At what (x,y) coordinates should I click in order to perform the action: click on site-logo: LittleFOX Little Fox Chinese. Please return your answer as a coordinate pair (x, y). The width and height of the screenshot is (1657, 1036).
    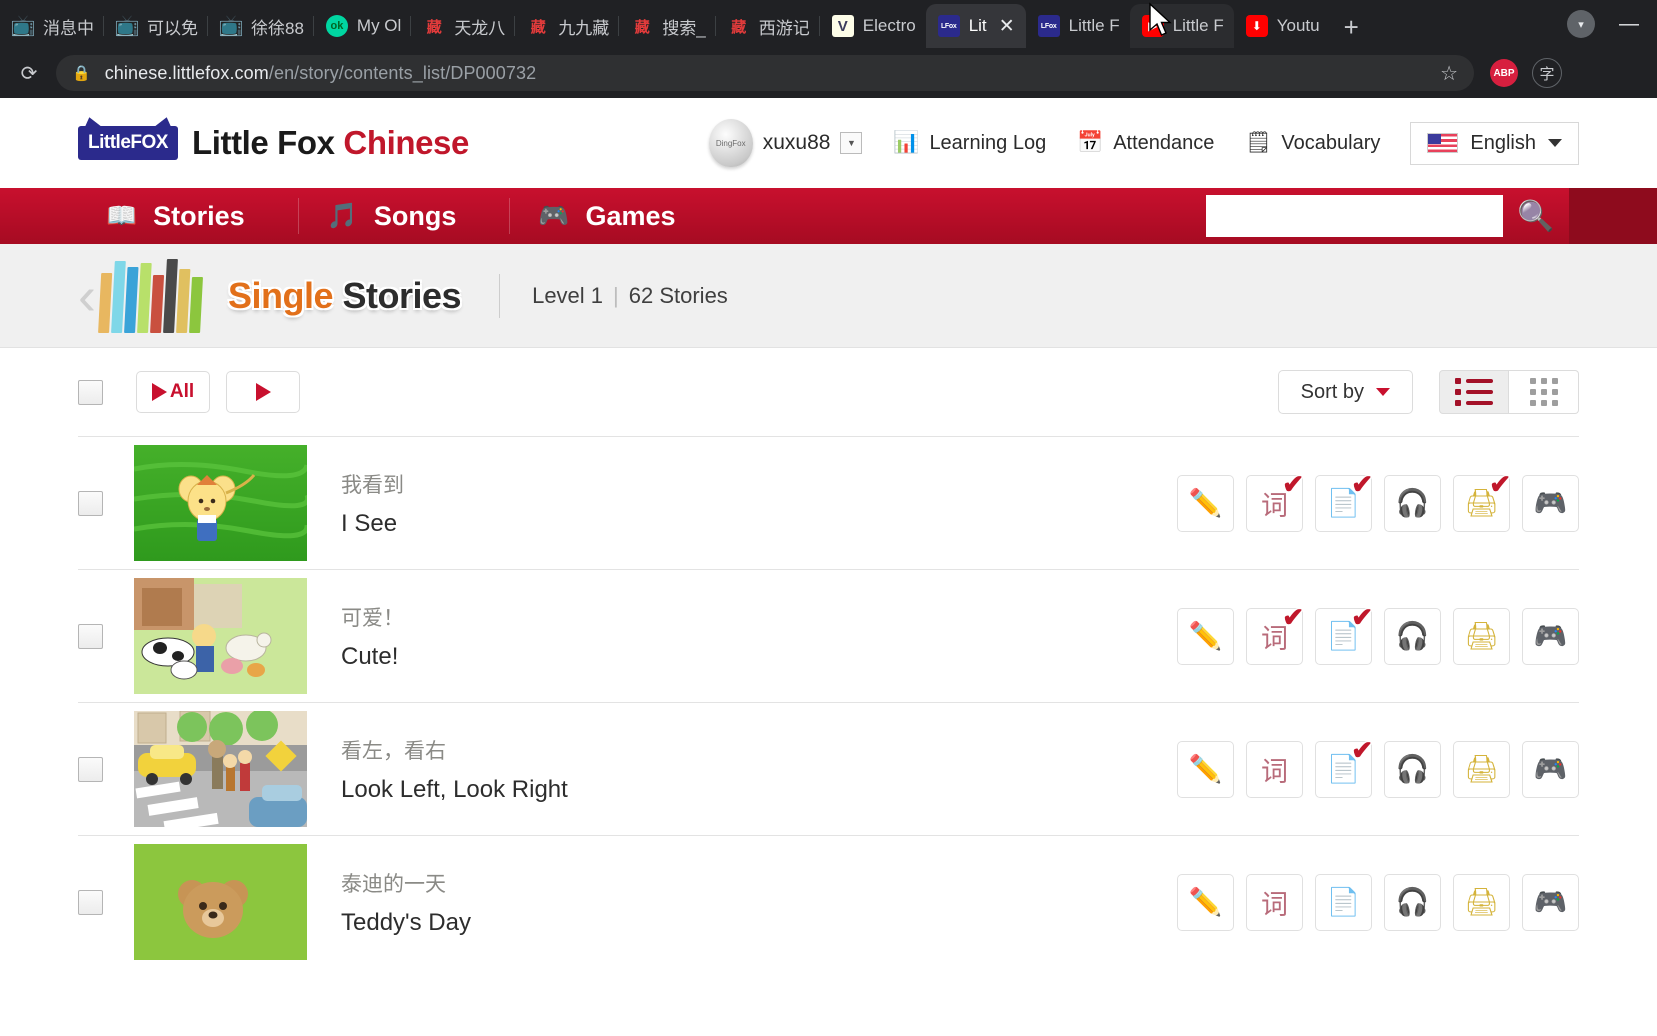
    Looking at the image, I should click on (273, 143).